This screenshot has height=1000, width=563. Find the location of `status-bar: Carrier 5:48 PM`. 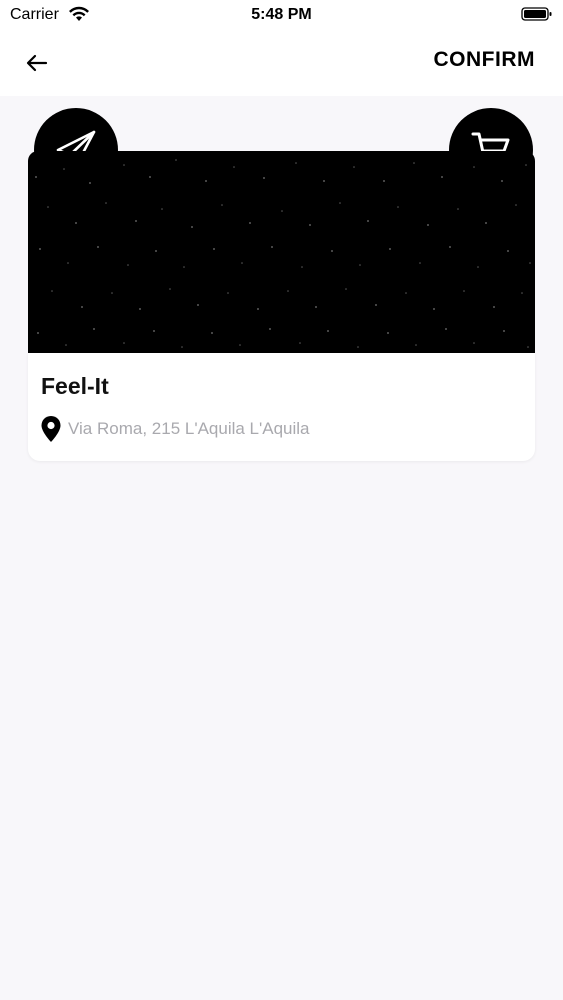

status-bar: Carrier 5:48 PM is located at coordinates (281, 15).